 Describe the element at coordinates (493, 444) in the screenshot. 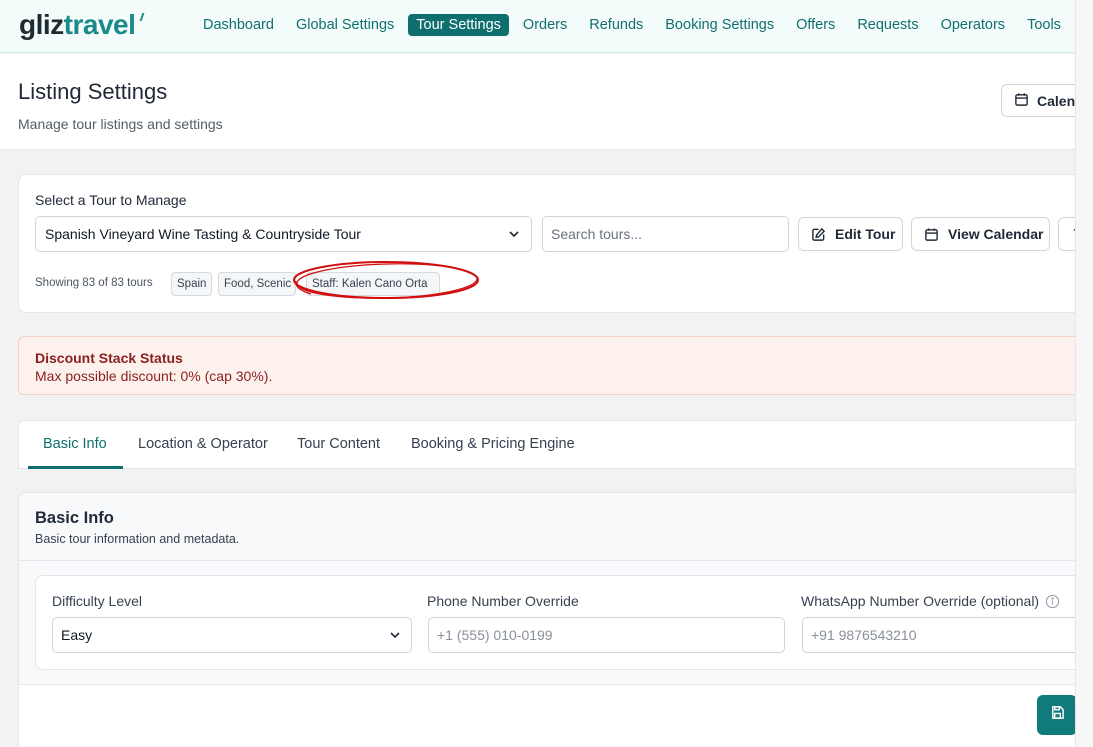

I see `tab-booking-pricing-engine: Booking & Pricing Engine` at that location.